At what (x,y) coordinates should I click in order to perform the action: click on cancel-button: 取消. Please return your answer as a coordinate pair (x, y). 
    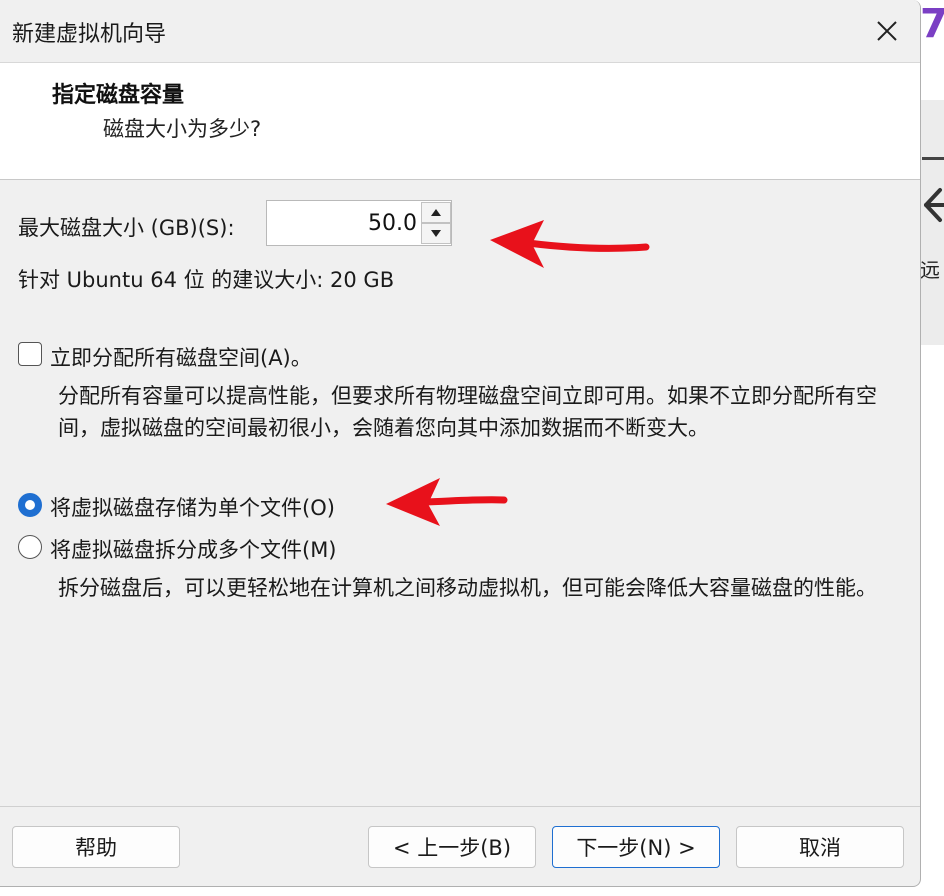
    Looking at the image, I should click on (820, 847).